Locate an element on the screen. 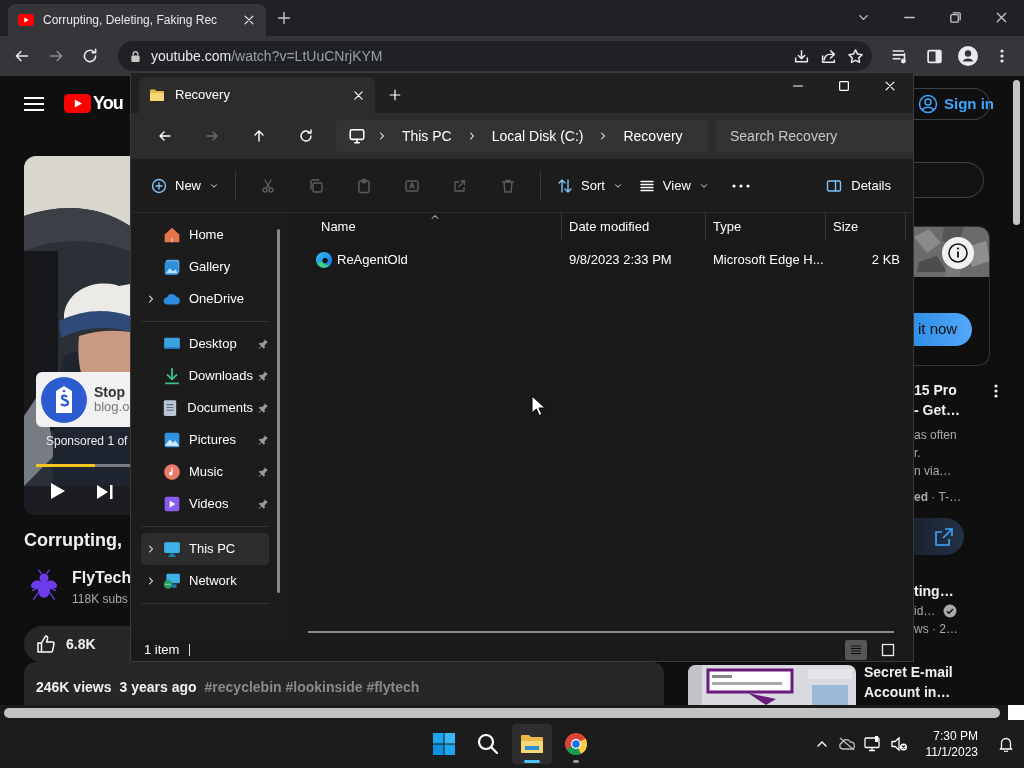 This screenshot has height=768, width=1024. ad-card: it now is located at coordinates (952, 296).